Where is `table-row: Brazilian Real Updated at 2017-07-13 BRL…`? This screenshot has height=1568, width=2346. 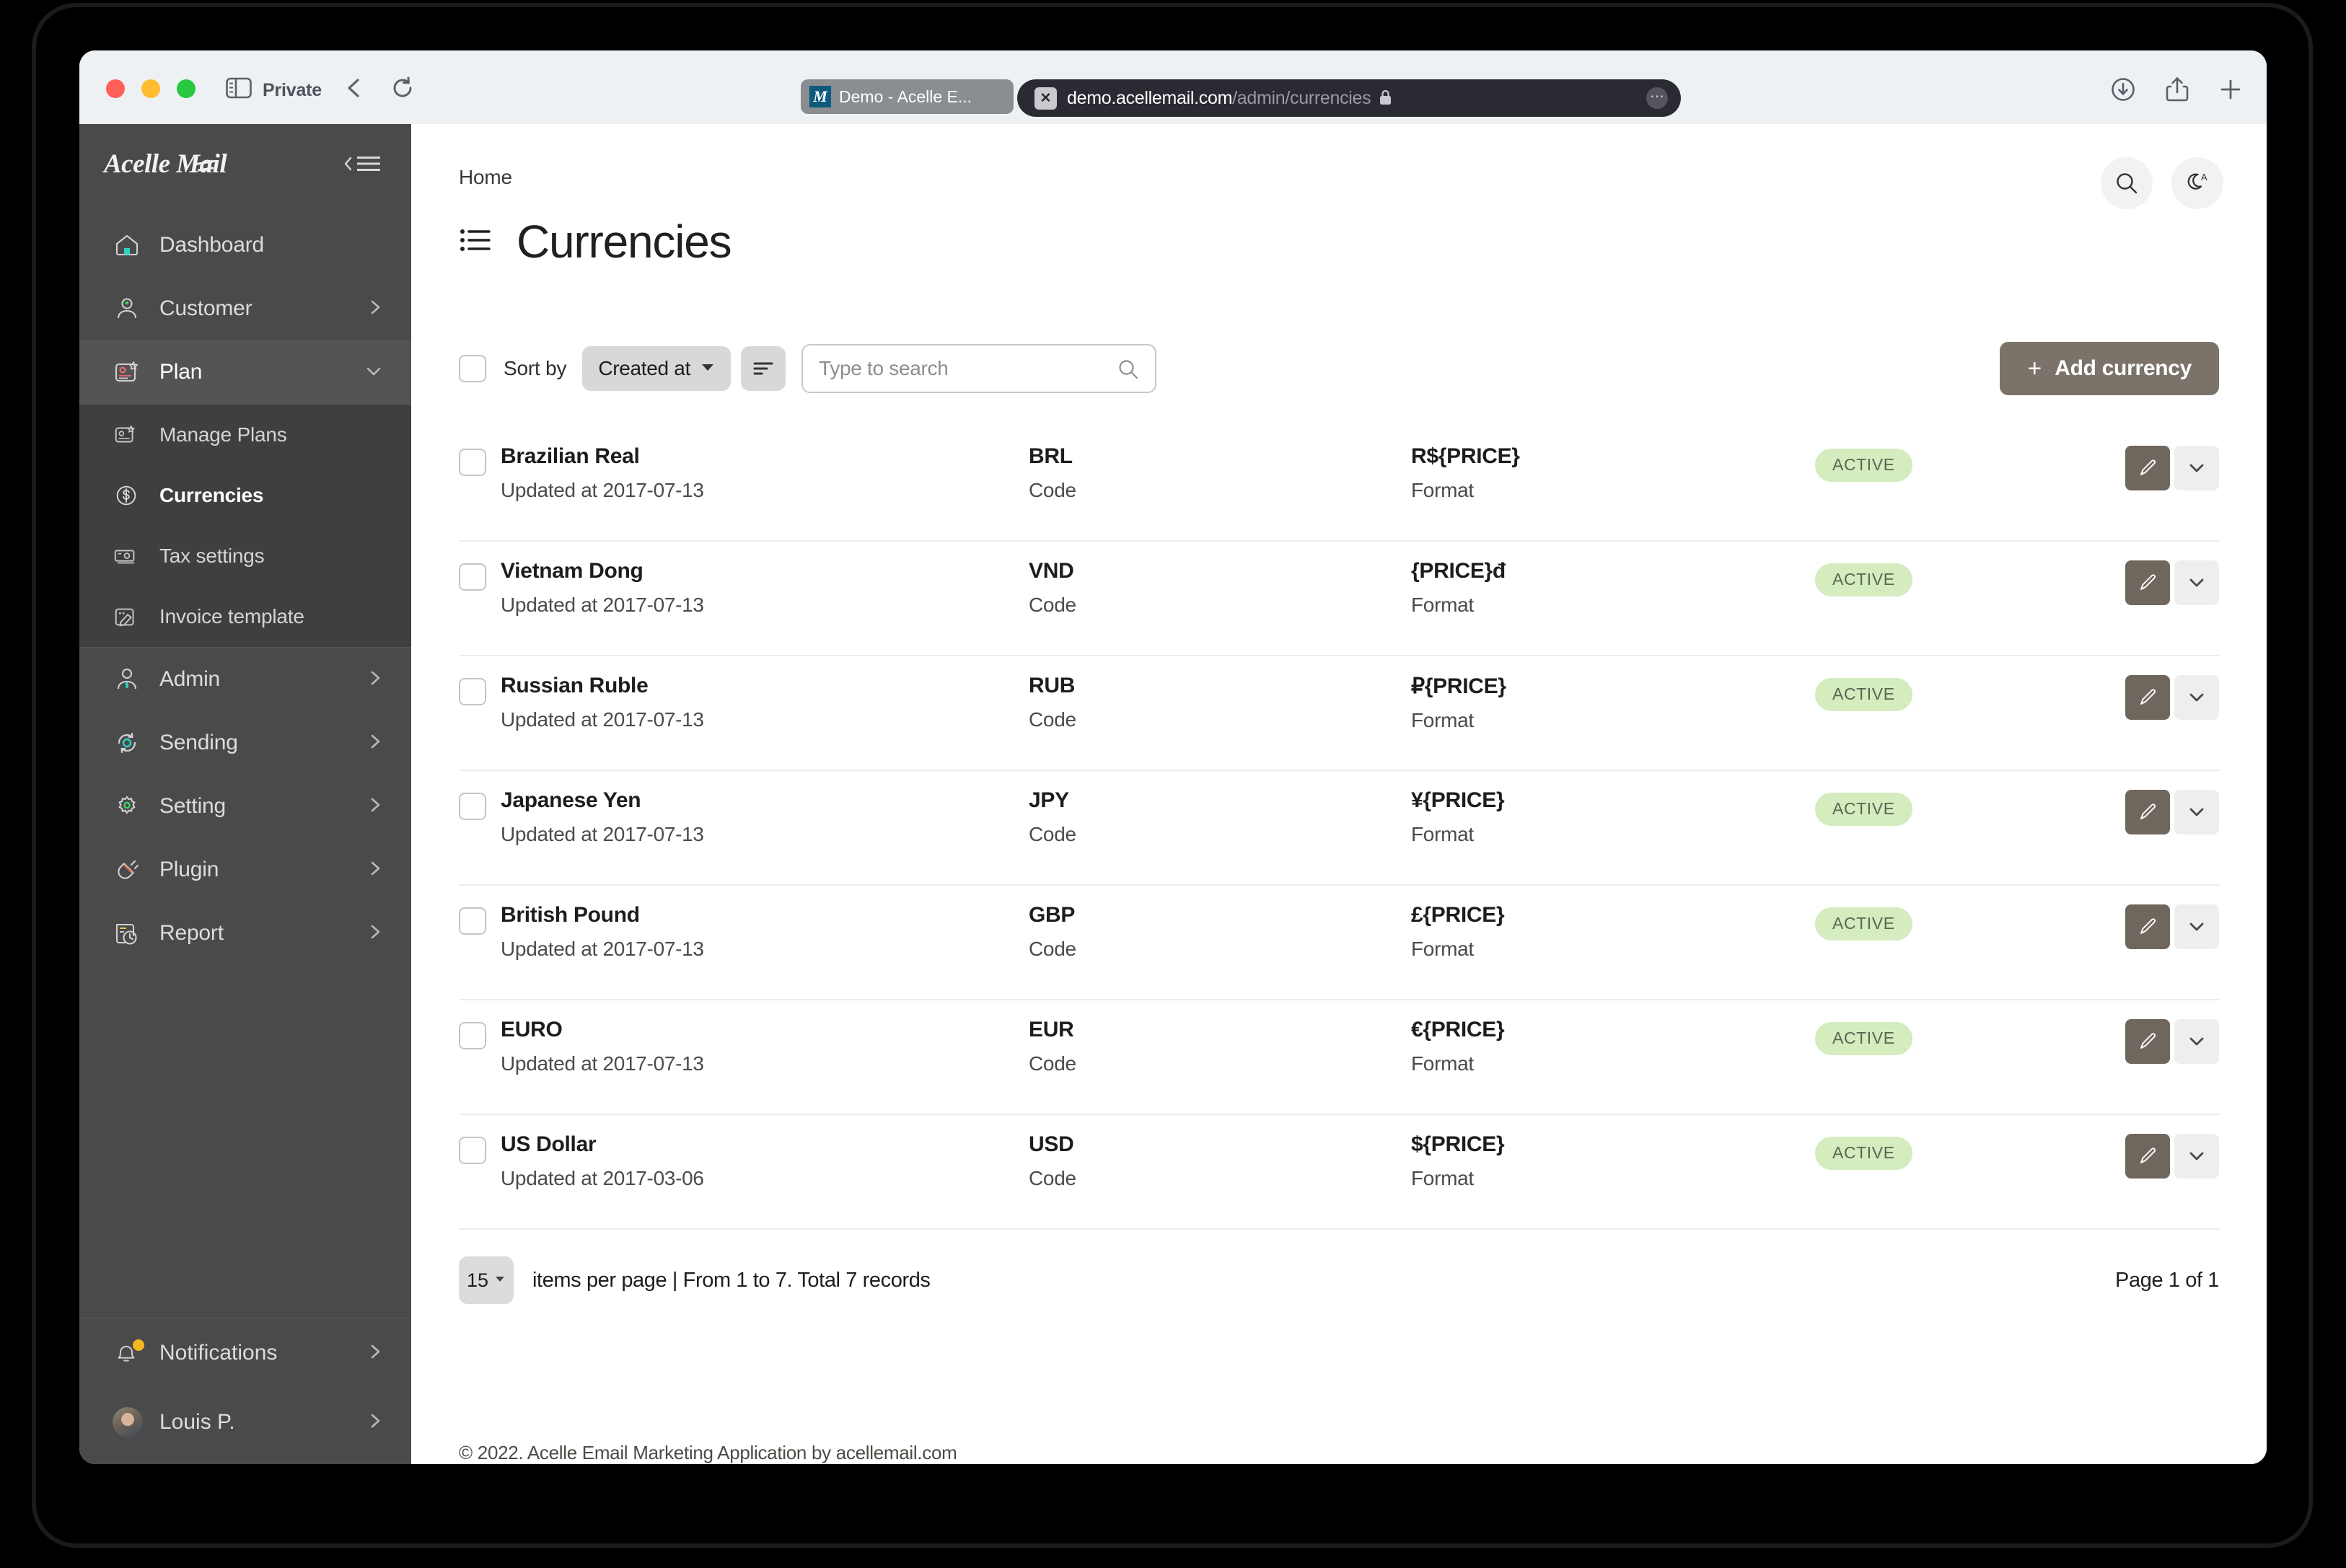 table-row: Brazilian Real Updated at 2017-07-13 BRL… is located at coordinates (1339, 484).